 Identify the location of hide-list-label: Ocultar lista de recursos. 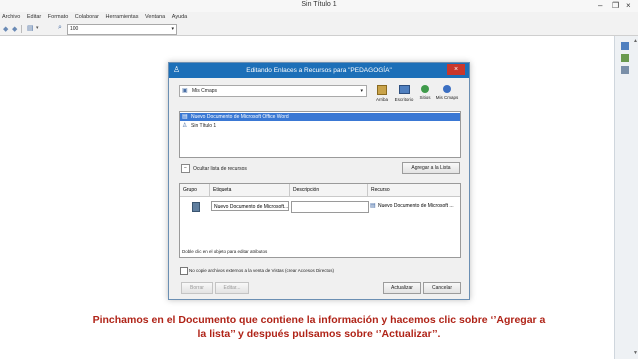
(220, 169).